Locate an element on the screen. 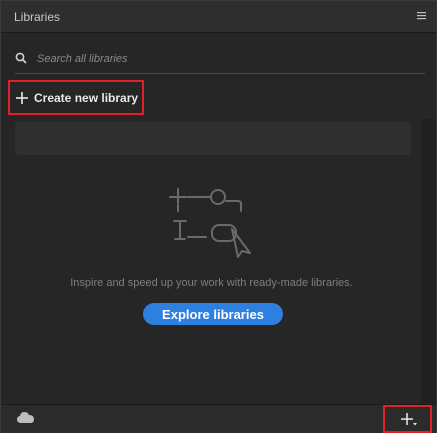 The width and height of the screenshot is (437, 433). search-input is located at coordinates (227, 59).